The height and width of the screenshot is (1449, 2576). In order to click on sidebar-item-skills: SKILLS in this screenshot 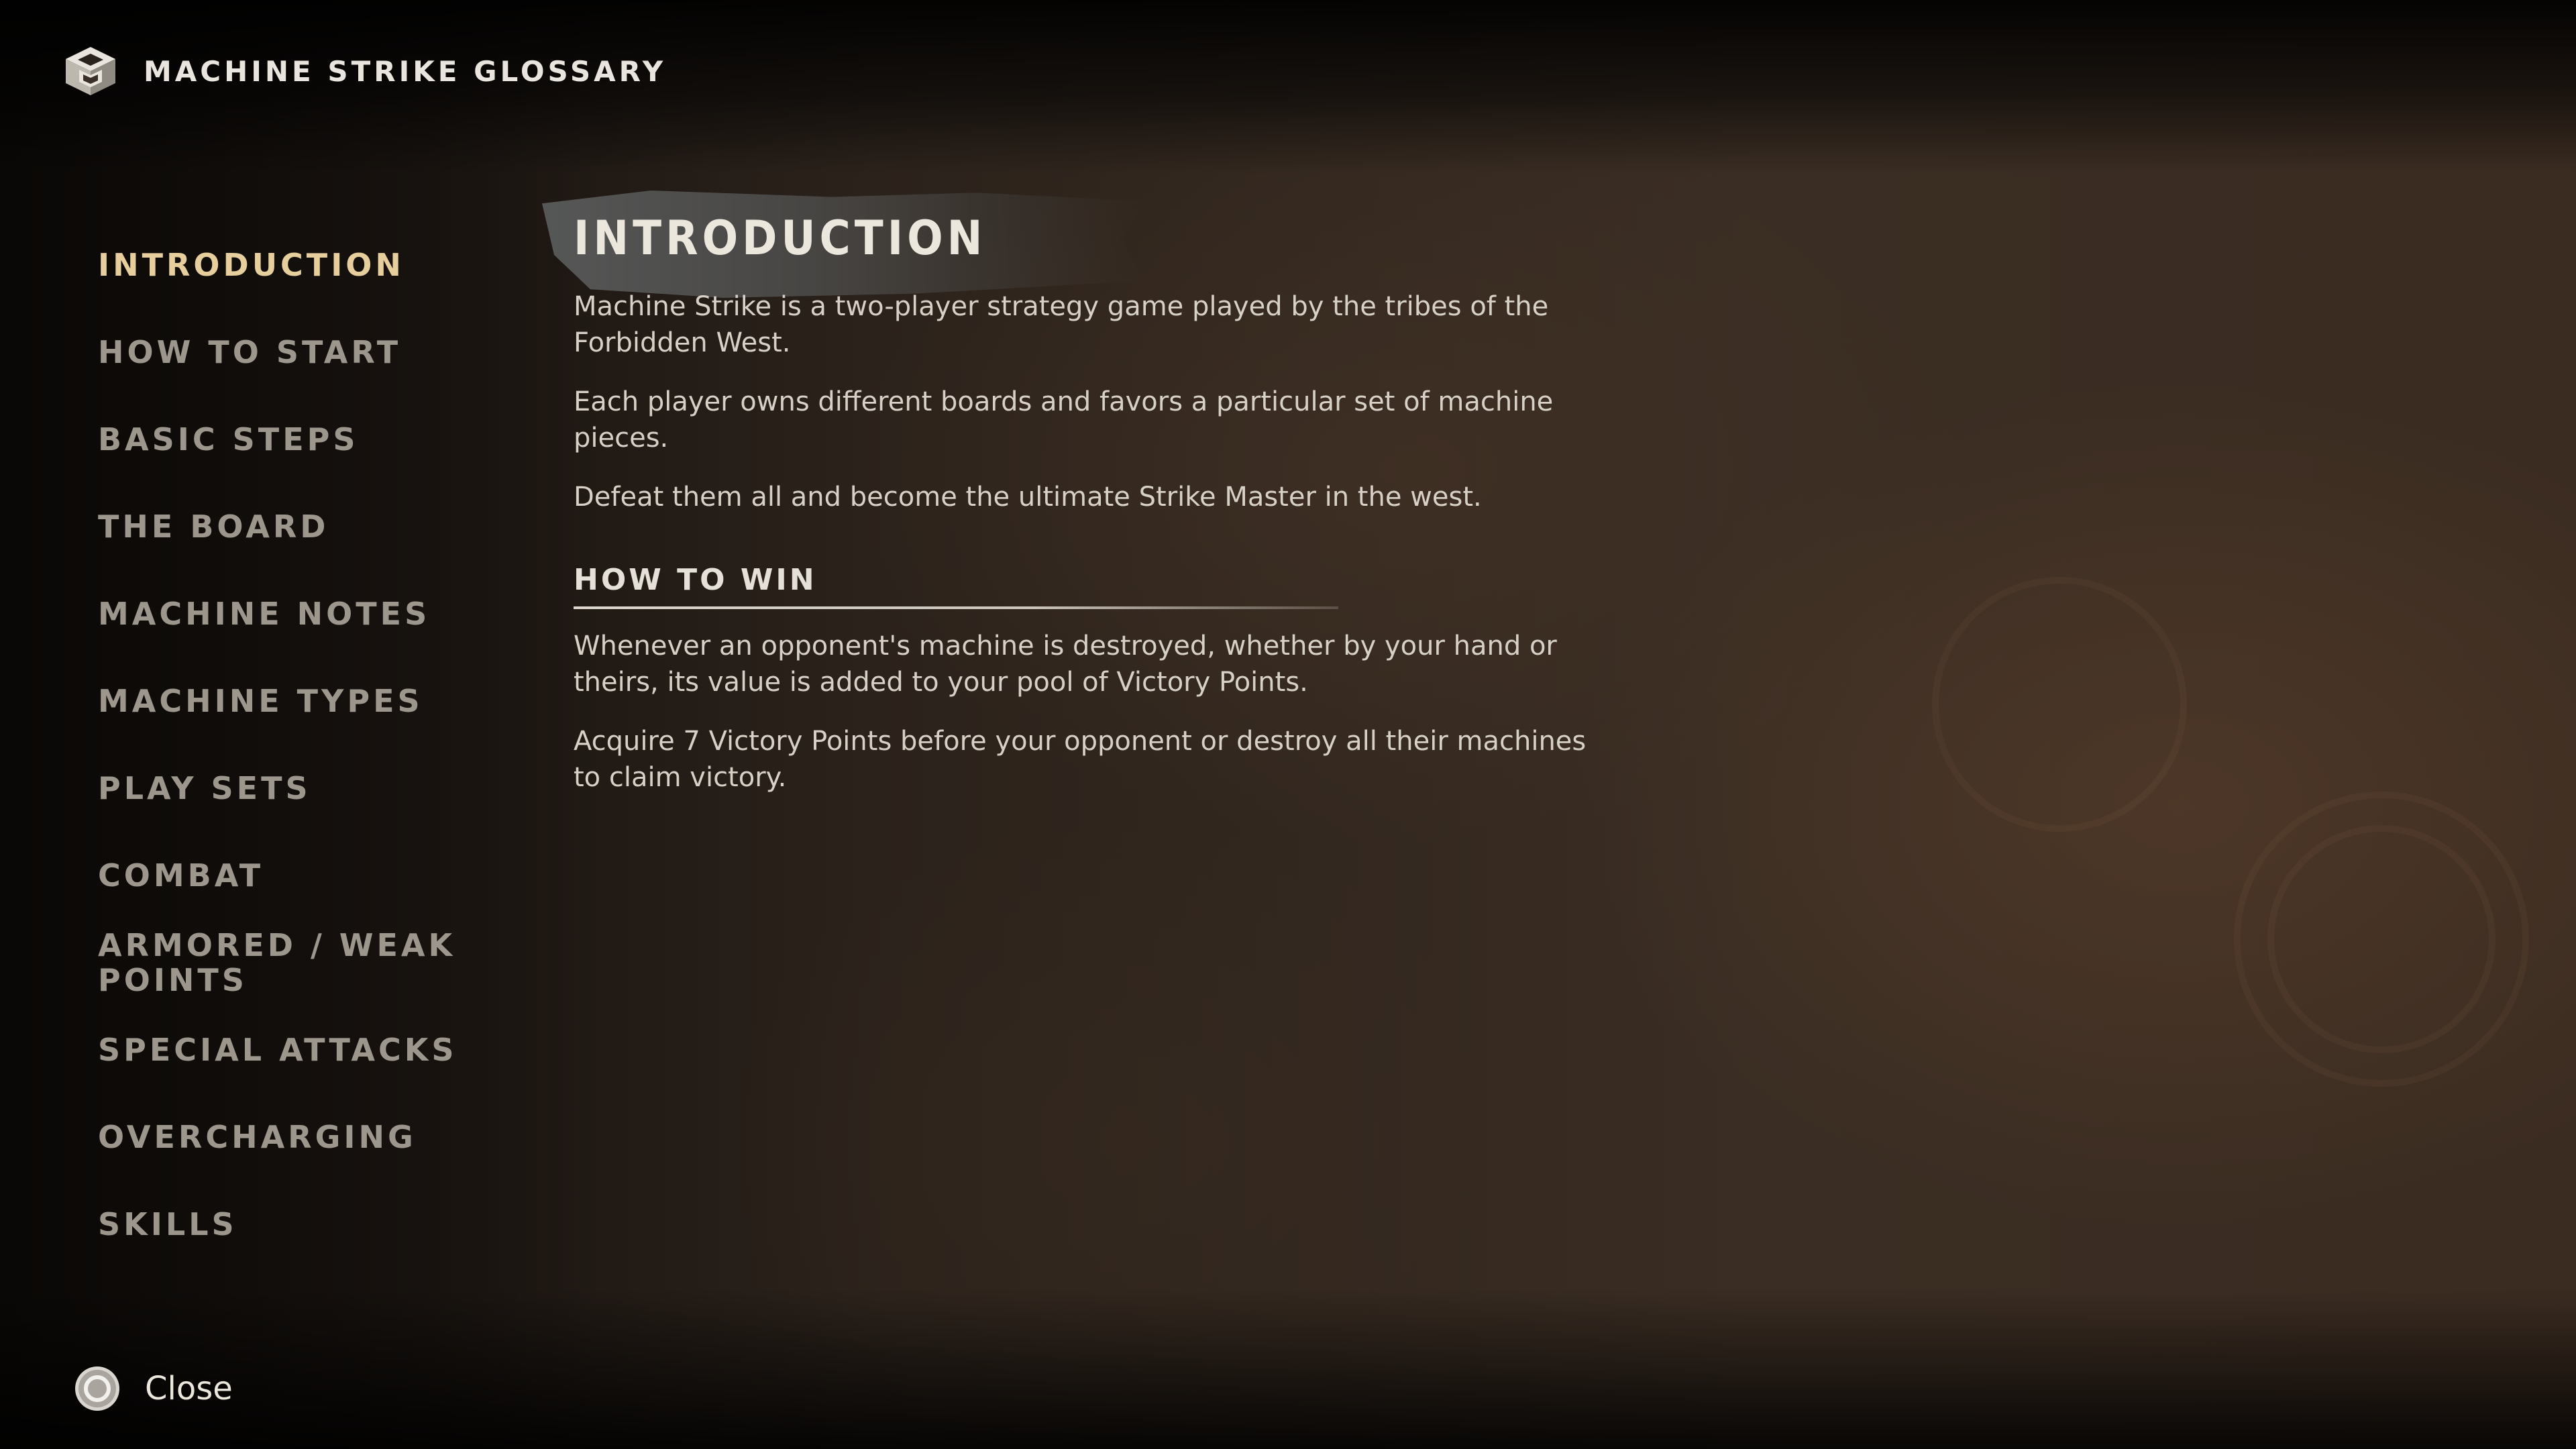, I will do `click(286, 1224)`.